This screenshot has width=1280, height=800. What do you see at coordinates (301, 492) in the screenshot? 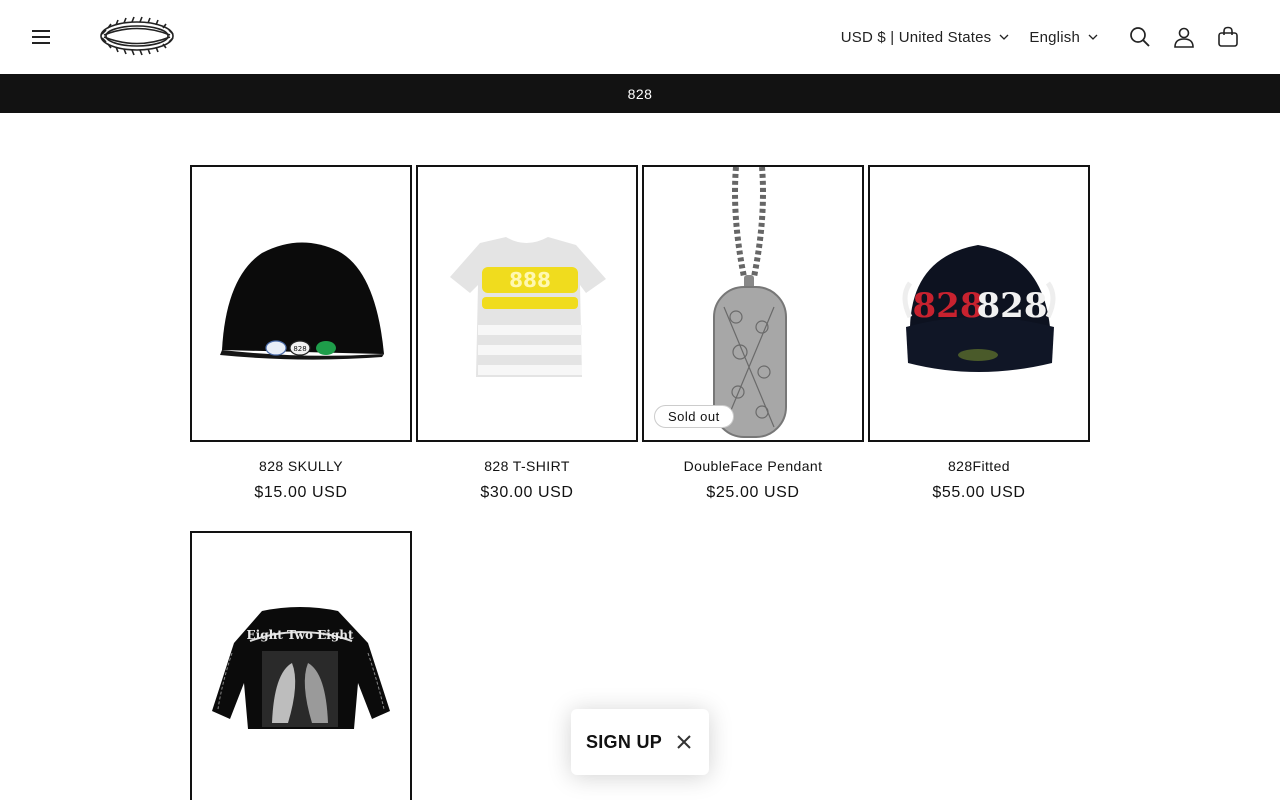
I see `product-price: $15.00 USD` at bounding box center [301, 492].